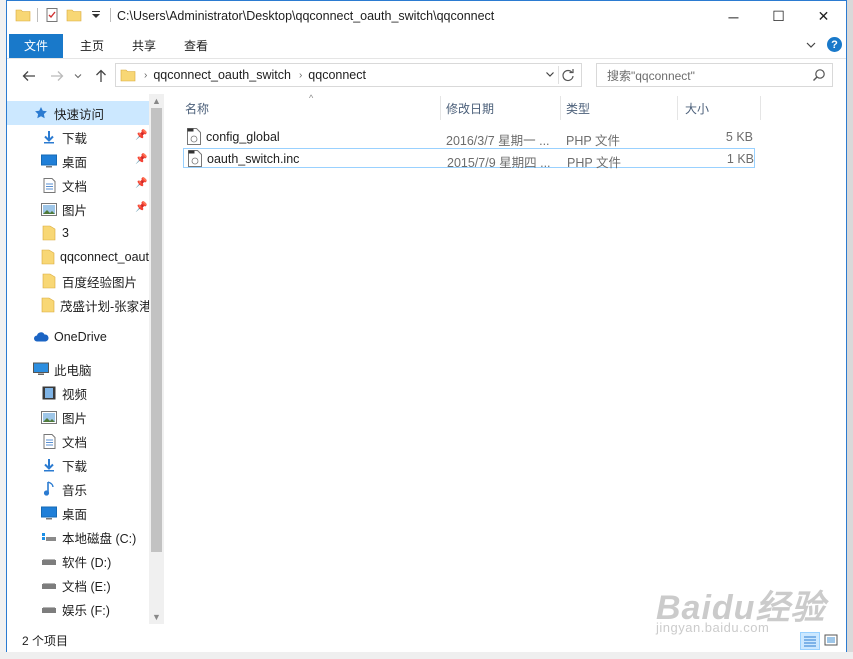  I want to click on refresh-icon, so click(567, 75).